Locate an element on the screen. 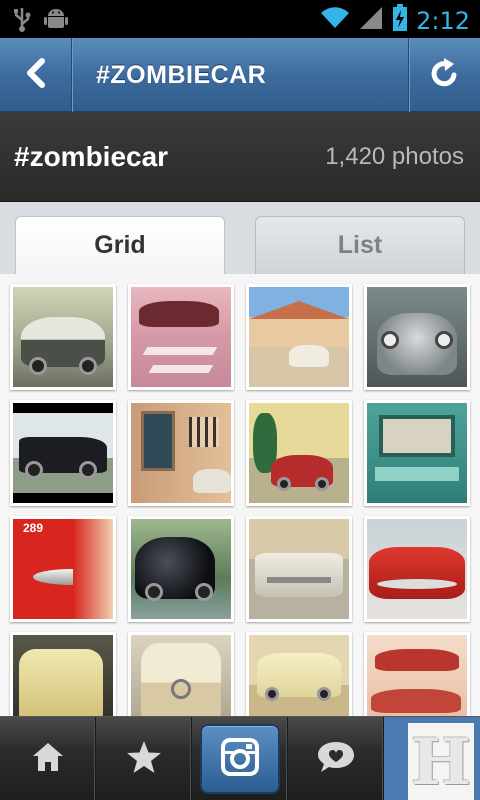 Image resolution: width=480 pixels, height=800 pixels. teal-truck-photo is located at coordinates (417, 453).